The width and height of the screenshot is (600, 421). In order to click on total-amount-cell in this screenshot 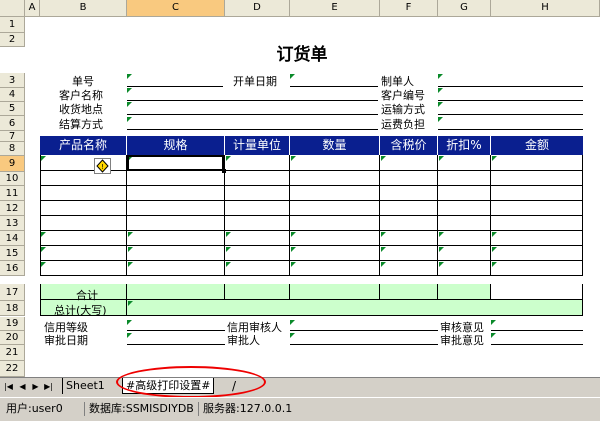, I will do `click(537, 292)`.